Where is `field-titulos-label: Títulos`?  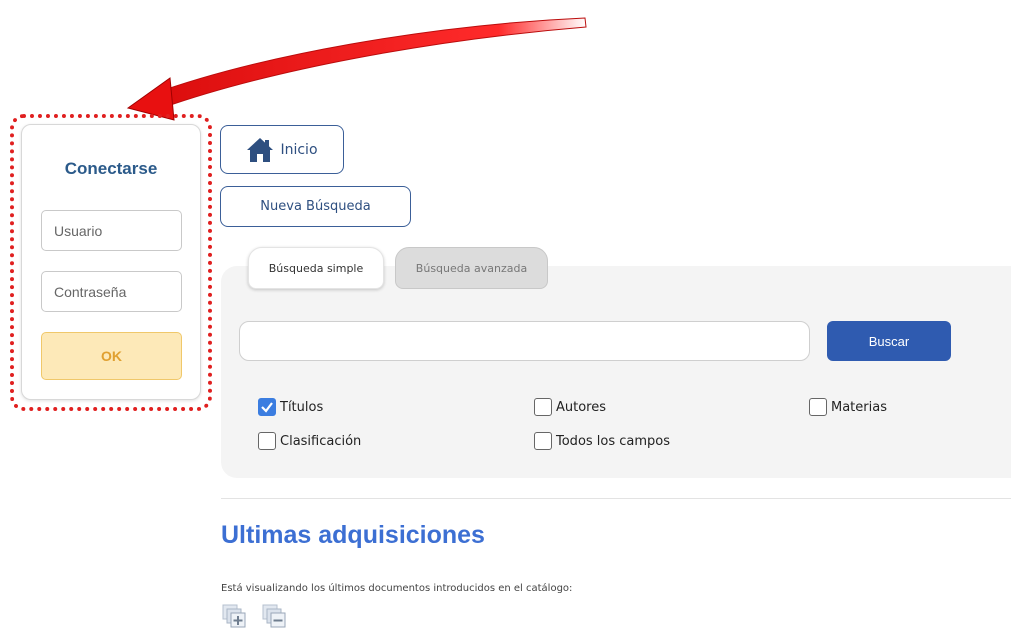 field-titulos-label: Títulos is located at coordinates (302, 407).